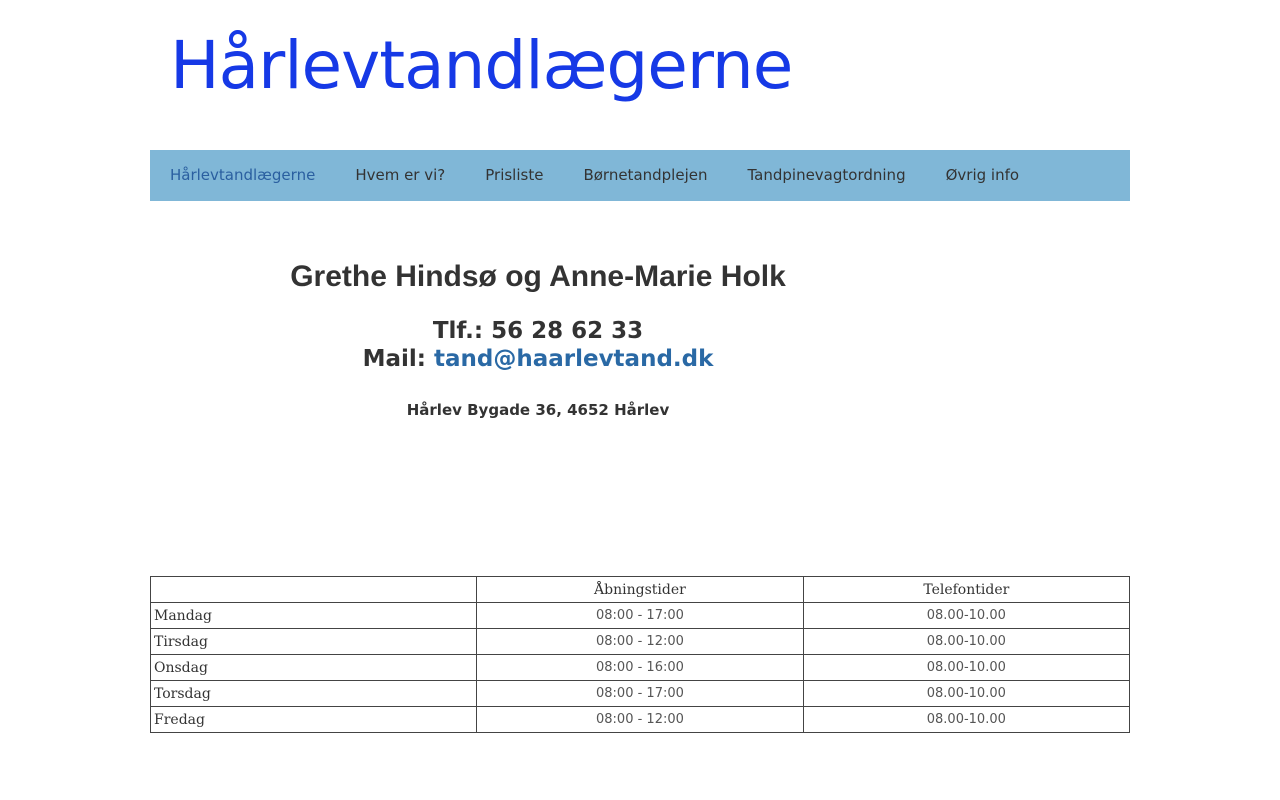 The image size is (1280, 800). What do you see at coordinates (982, 175) in the screenshot?
I see `nav-item-ovrig-info: Øvrig info` at bounding box center [982, 175].